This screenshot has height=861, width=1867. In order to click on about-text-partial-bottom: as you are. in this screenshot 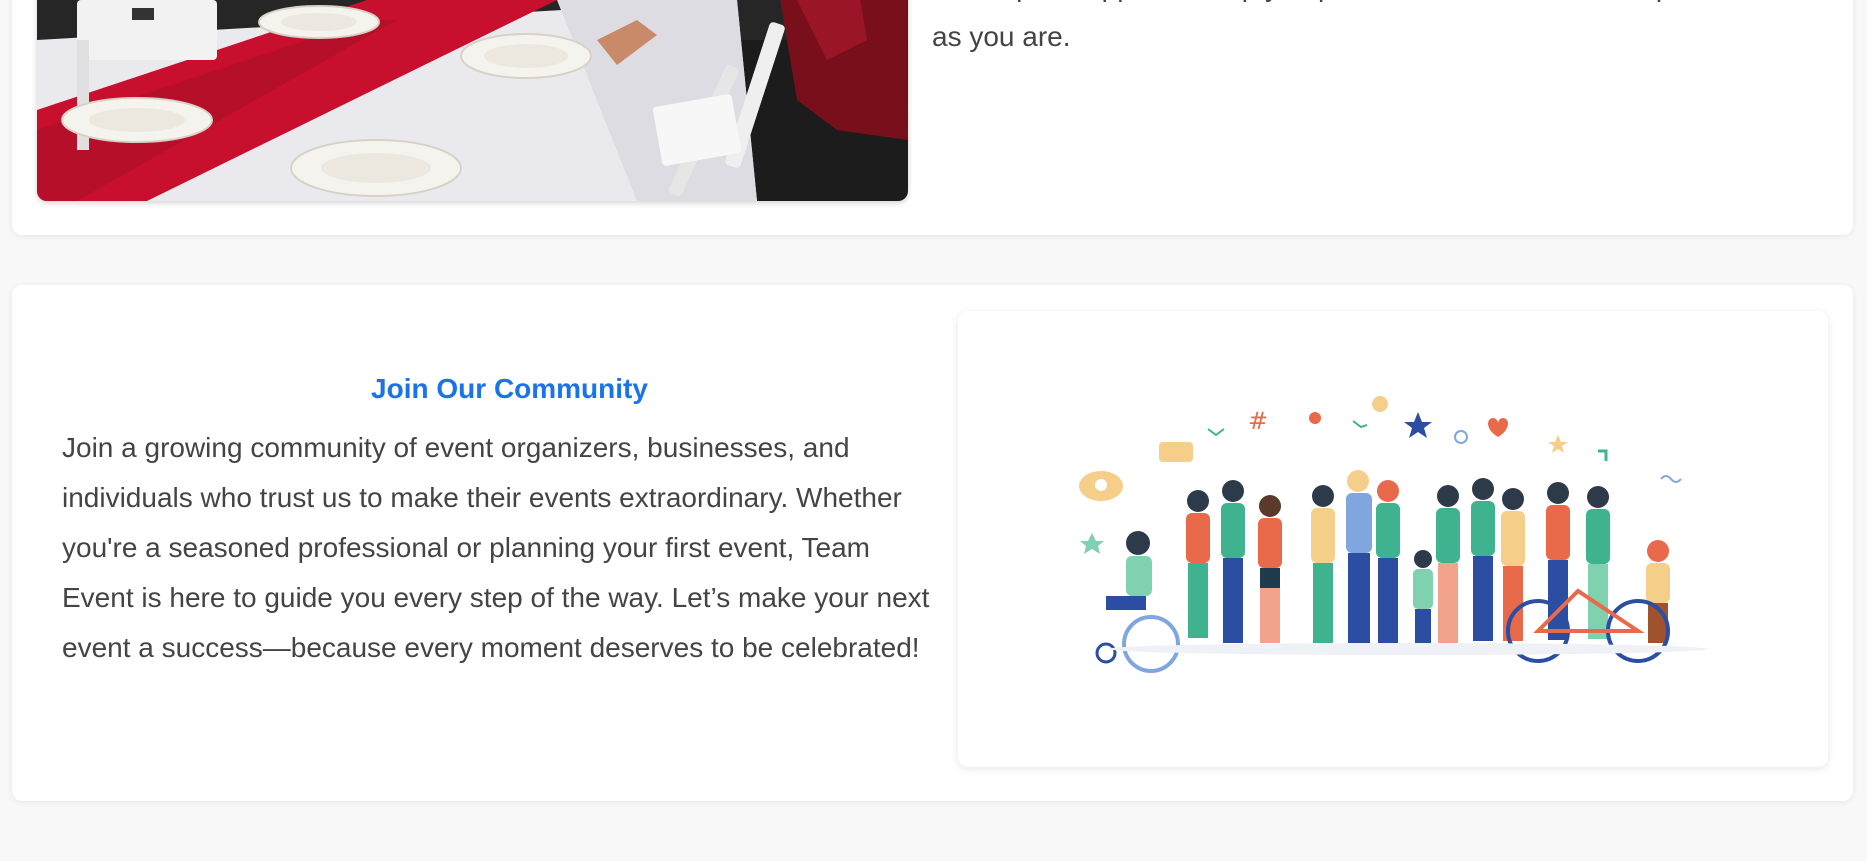, I will do `click(1001, 36)`.